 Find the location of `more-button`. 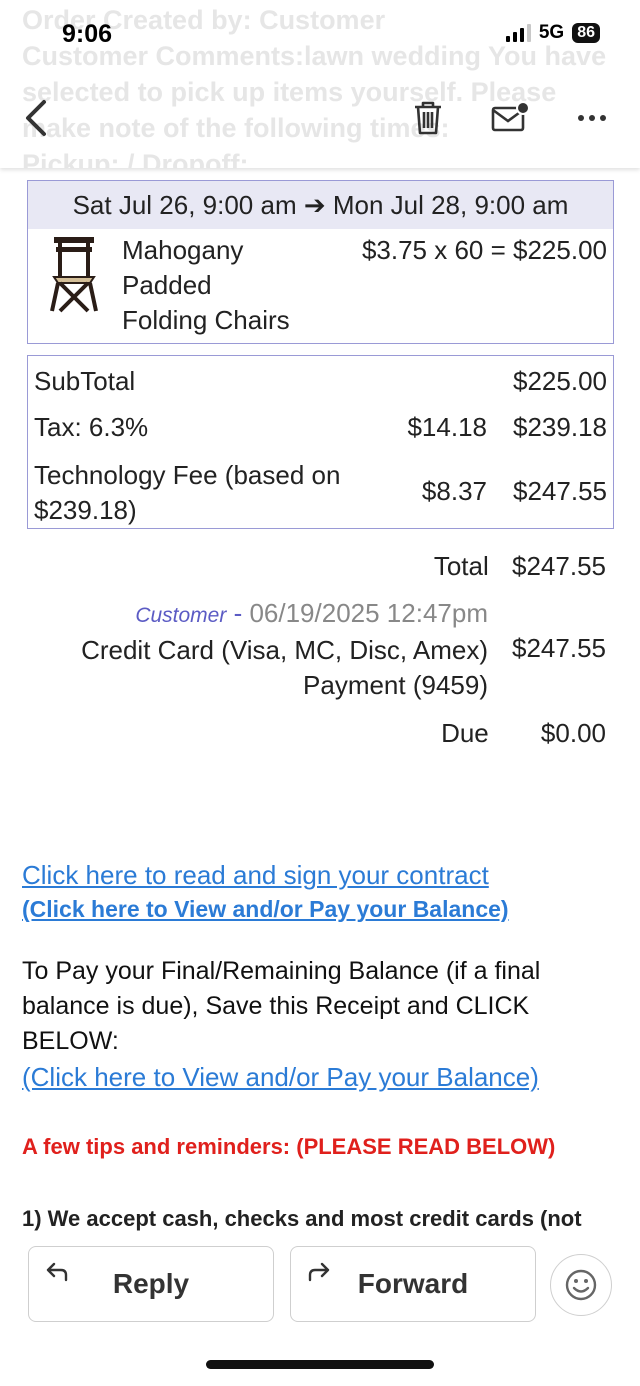

more-button is located at coordinates (592, 118).